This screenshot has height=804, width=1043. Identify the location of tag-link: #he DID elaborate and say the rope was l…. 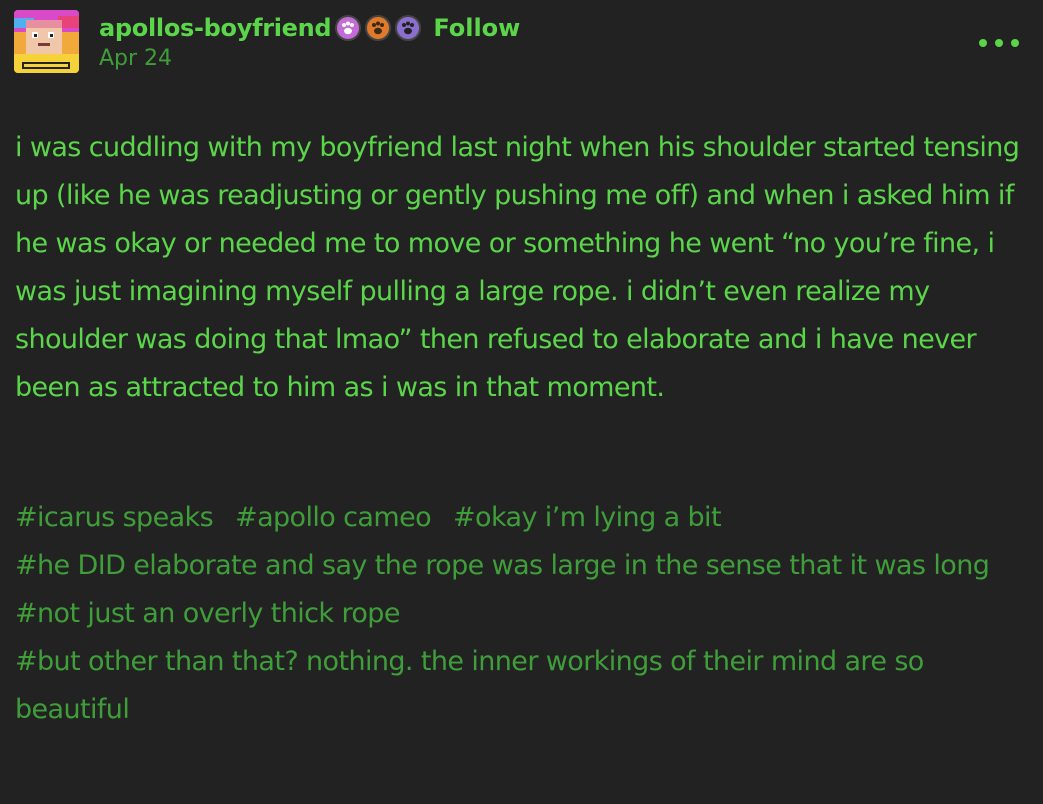
(502, 565).